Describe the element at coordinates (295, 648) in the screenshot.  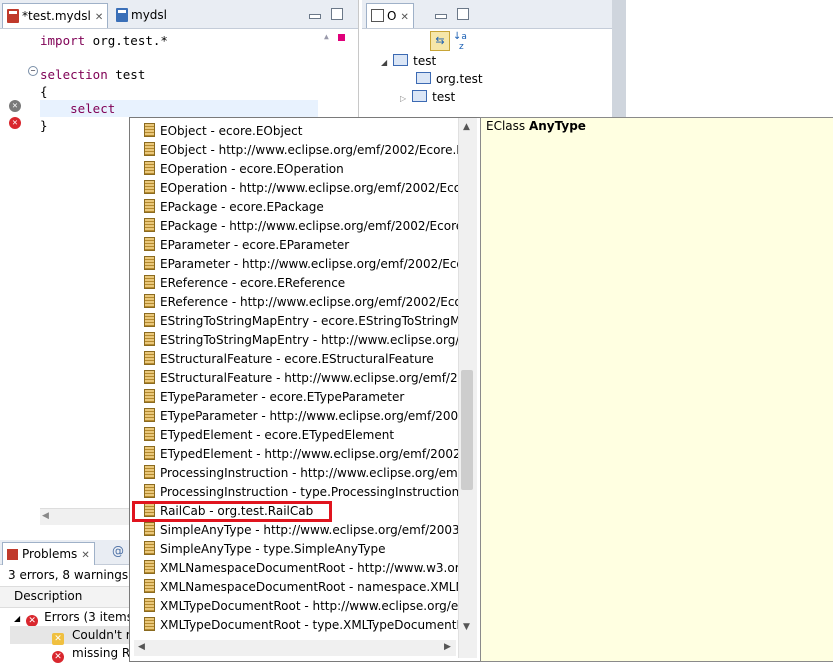
I see `proposal-horizontal-scrollbar: ◀ ▶` at that location.